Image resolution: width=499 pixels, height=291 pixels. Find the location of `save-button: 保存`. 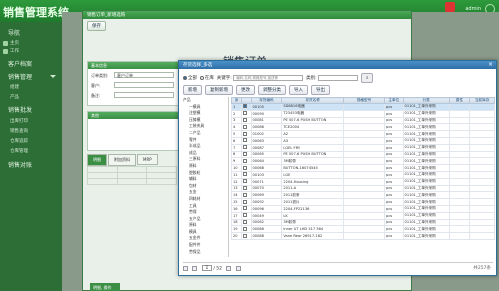

save-button: 保存 is located at coordinates (96, 26).